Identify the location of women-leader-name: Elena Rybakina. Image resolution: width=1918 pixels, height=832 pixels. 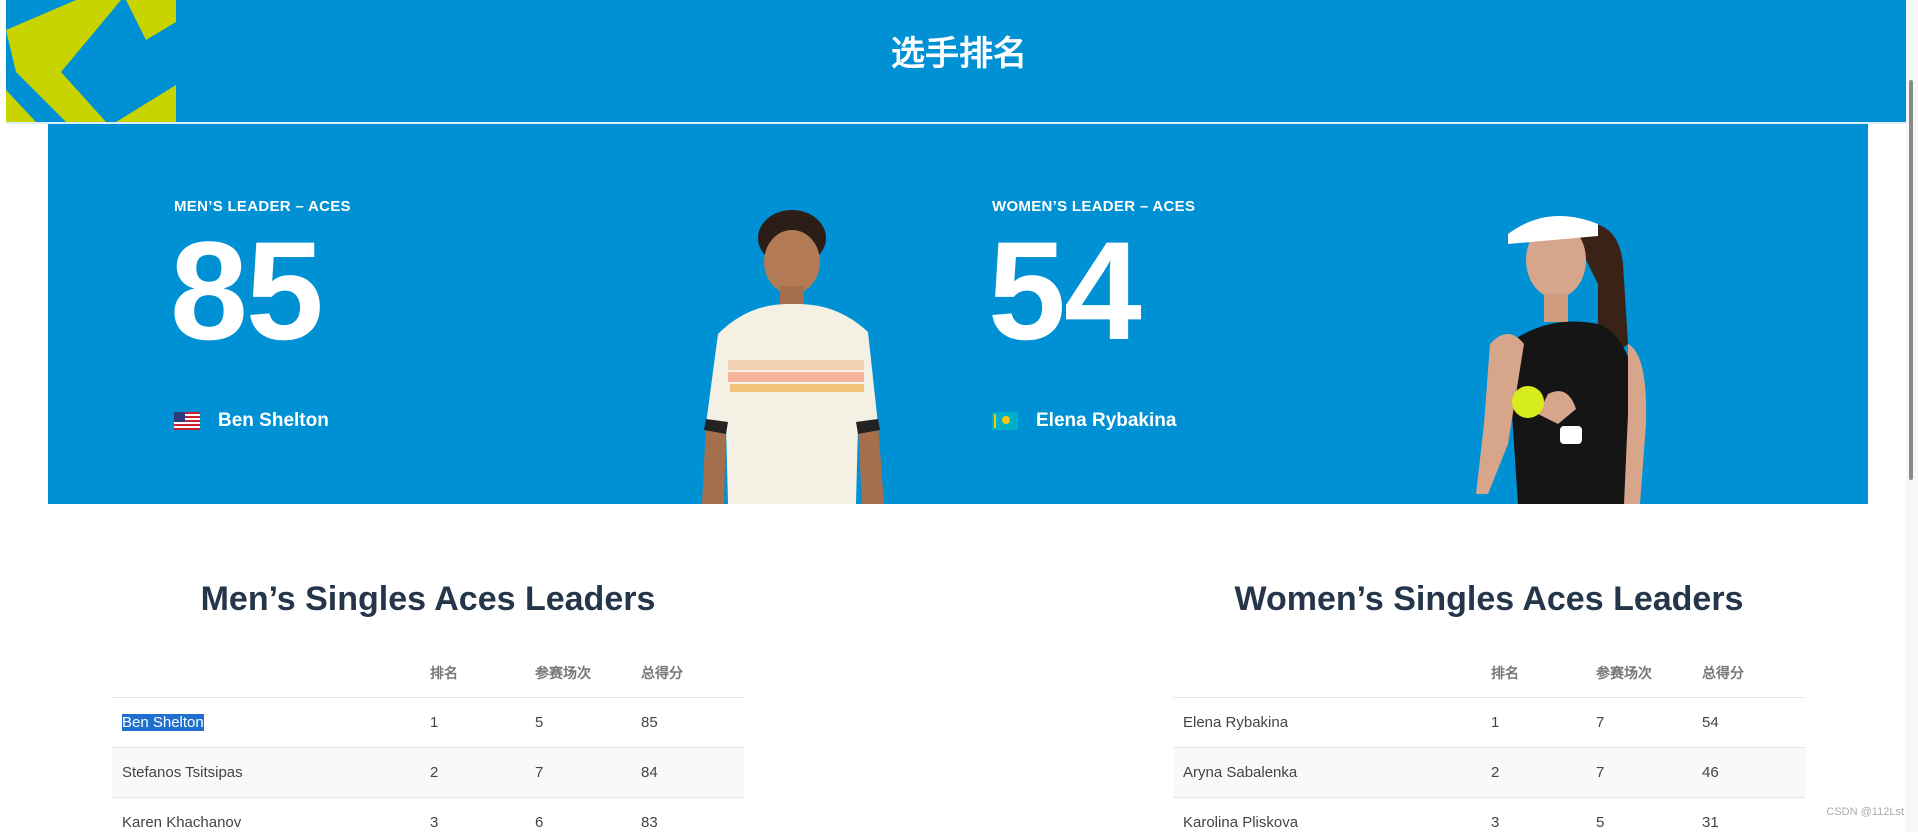
(1106, 421).